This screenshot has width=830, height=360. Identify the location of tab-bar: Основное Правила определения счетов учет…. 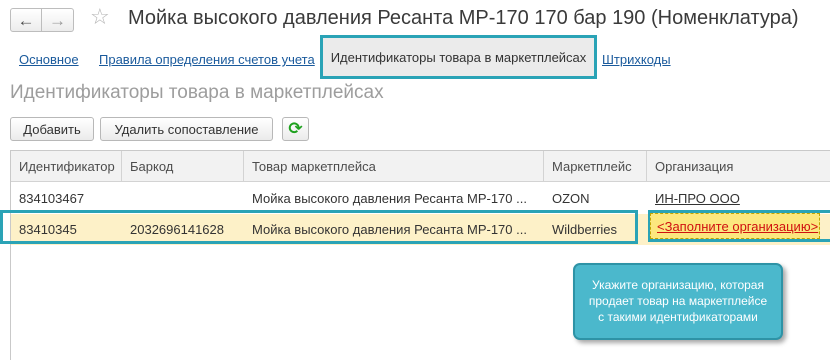
(415, 56).